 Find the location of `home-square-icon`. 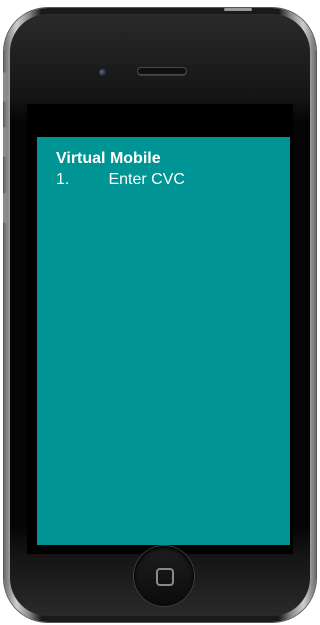

home-square-icon is located at coordinates (165, 577).